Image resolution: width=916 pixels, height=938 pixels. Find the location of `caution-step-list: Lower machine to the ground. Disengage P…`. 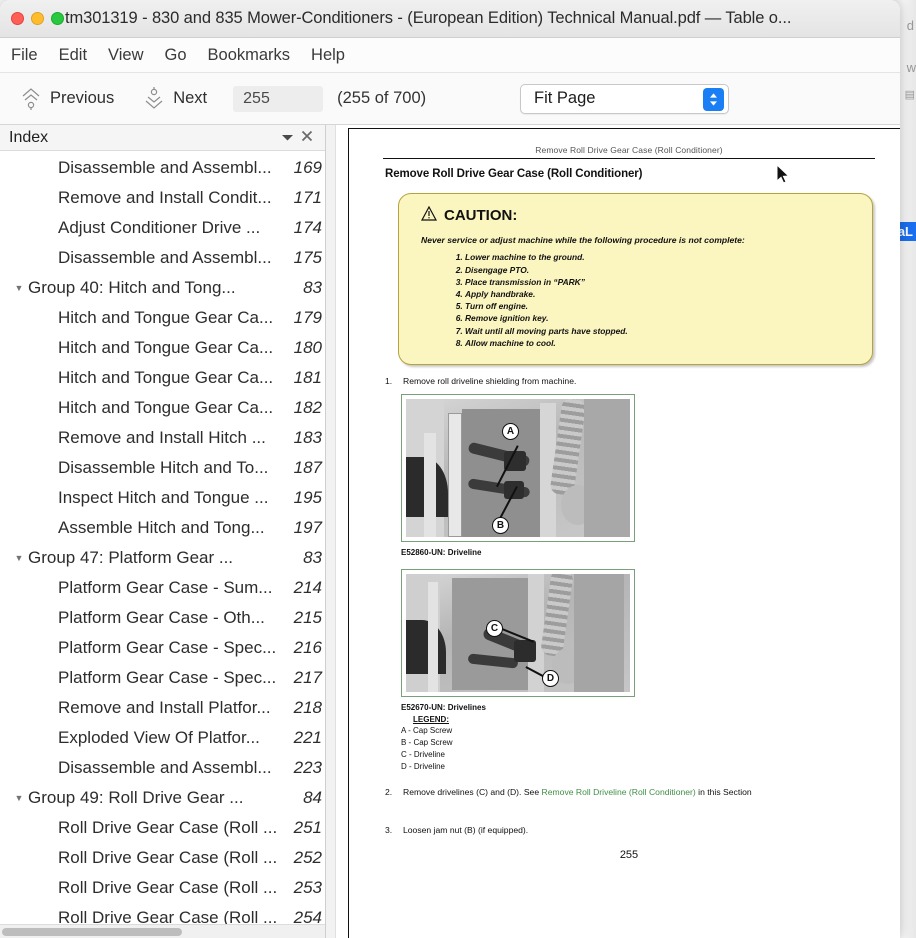

caution-step-list: Lower machine to the ground. Disengage P… is located at coordinates (638, 299).